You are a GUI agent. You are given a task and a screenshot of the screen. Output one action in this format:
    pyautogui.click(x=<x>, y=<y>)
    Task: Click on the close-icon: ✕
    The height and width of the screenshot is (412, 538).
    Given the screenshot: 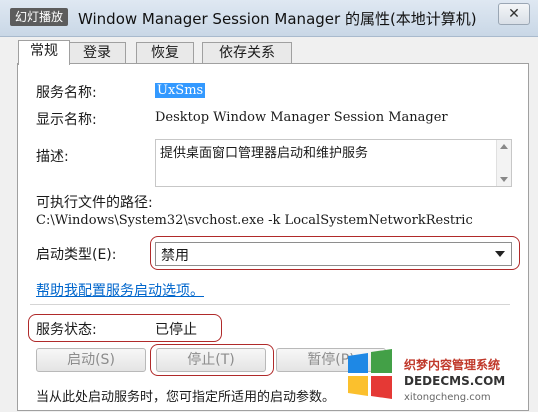 What is the action you would take?
    pyautogui.click(x=514, y=14)
    